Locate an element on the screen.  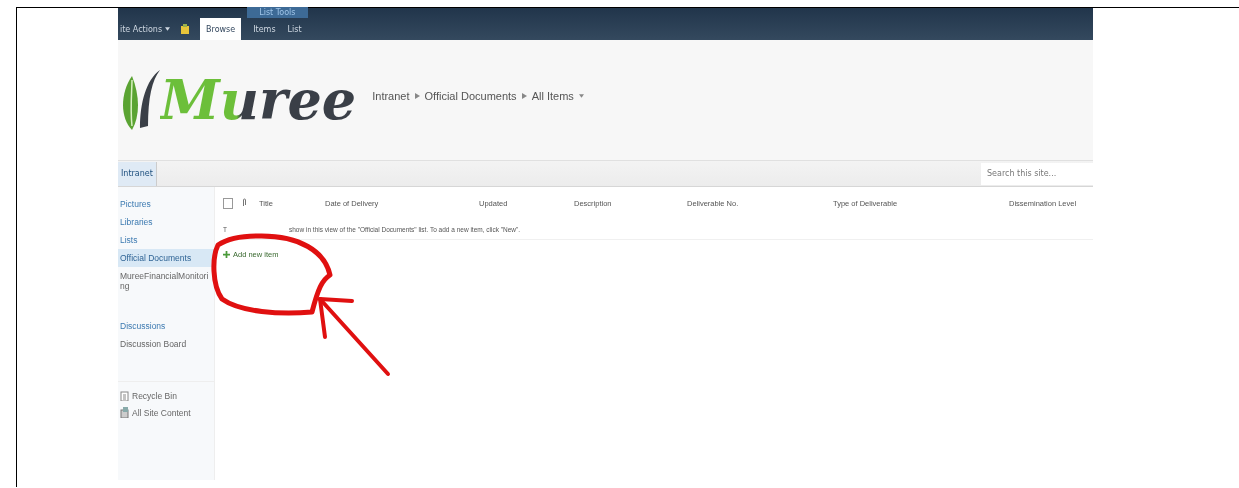
ribbon-tab: List is located at coordinates (294, 29).